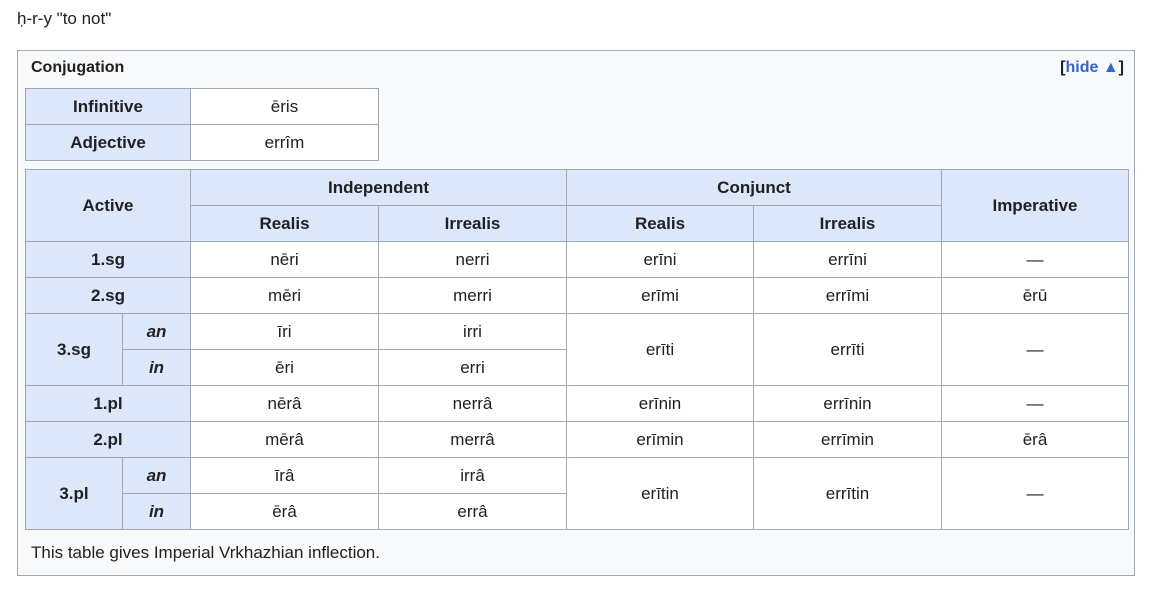 The width and height of the screenshot is (1157, 602). What do you see at coordinates (108, 295) in the screenshot?
I see `row-label-2sg: 2.sg` at bounding box center [108, 295].